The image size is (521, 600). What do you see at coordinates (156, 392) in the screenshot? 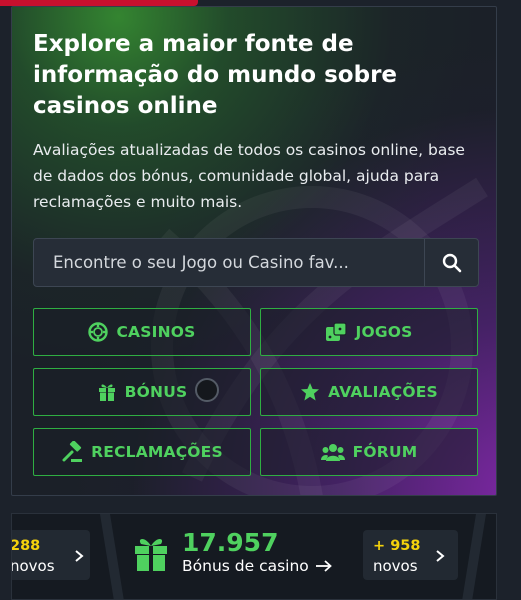
I see `nav-button-bonus-label: BÓNUS` at bounding box center [156, 392].